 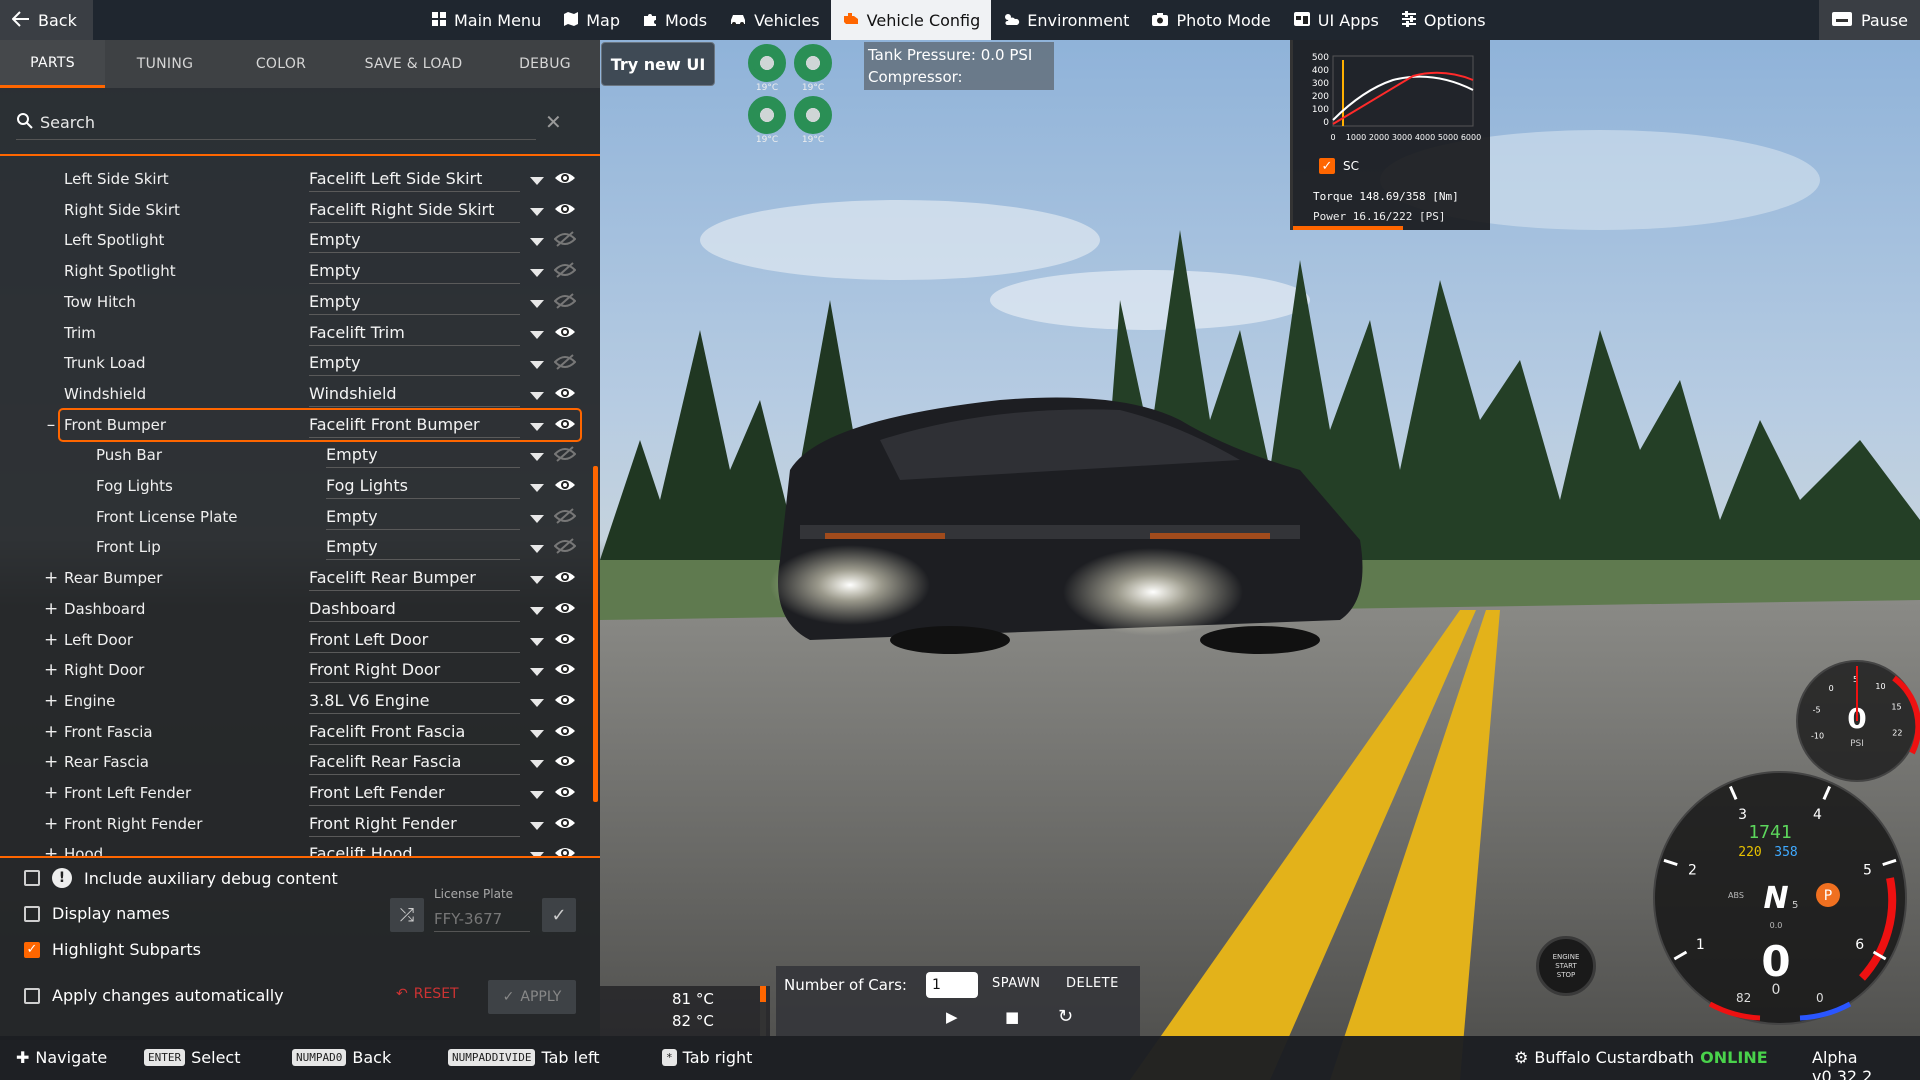 I want to click on expand-toggle: –, so click(x=51, y=425).